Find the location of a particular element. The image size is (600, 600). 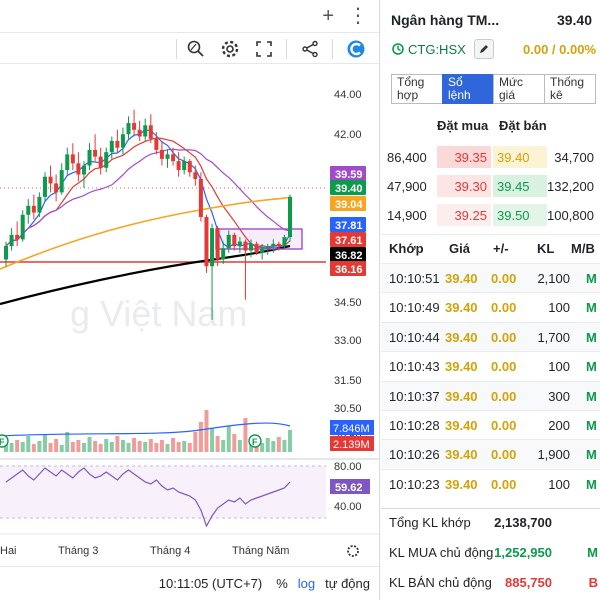

edit-symbol-button is located at coordinates (483, 49).